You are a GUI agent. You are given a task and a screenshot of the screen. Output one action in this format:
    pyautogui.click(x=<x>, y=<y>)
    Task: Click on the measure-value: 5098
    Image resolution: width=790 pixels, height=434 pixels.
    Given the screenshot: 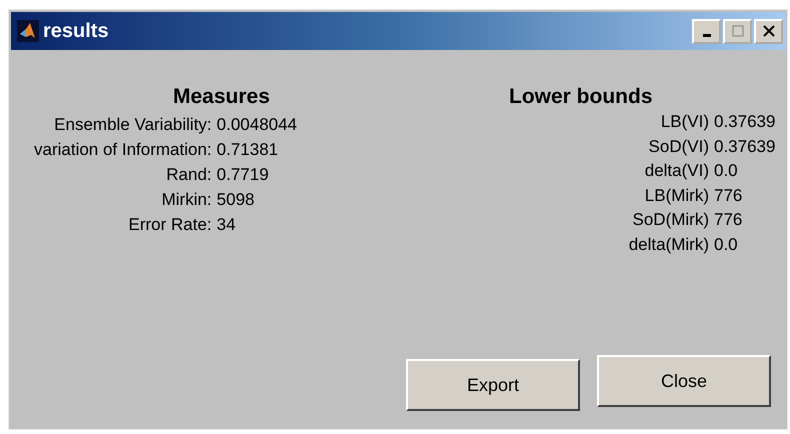 What is the action you would take?
    pyautogui.click(x=236, y=200)
    